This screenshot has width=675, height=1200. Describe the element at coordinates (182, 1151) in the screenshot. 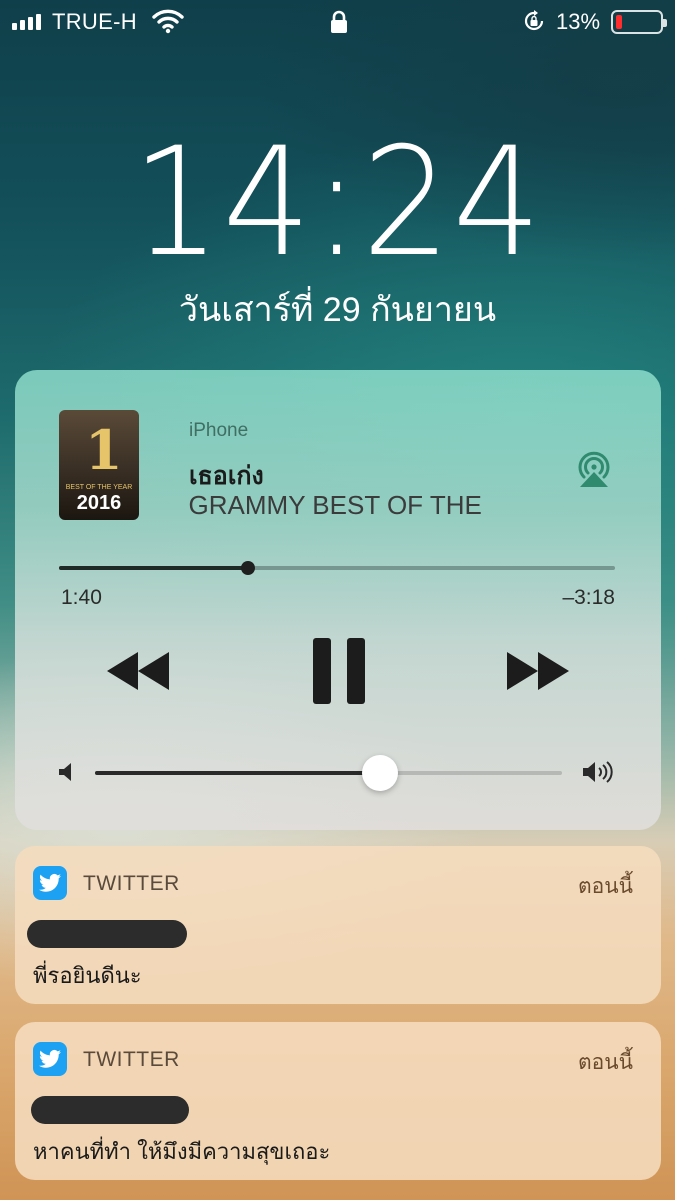

I see `notification-message: หาคนที่ทำ ให้มึงมีความสุขเถอะ` at that location.